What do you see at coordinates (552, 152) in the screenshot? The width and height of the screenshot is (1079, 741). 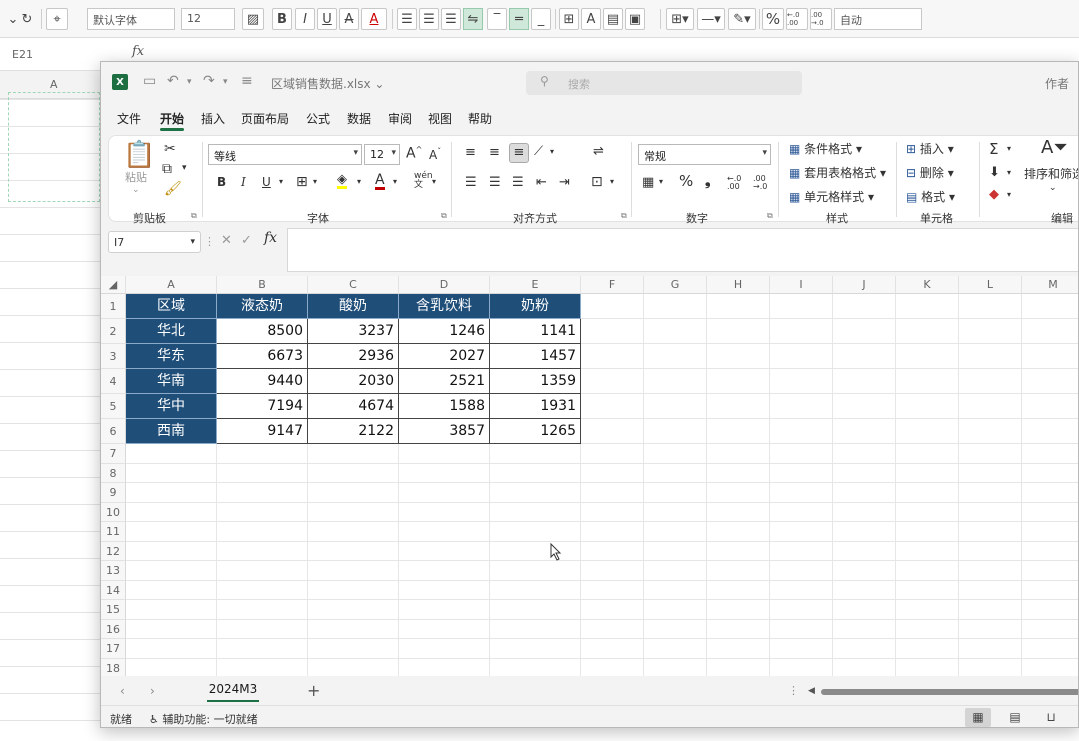 I see `orientation-dropdown-icon: ▾` at bounding box center [552, 152].